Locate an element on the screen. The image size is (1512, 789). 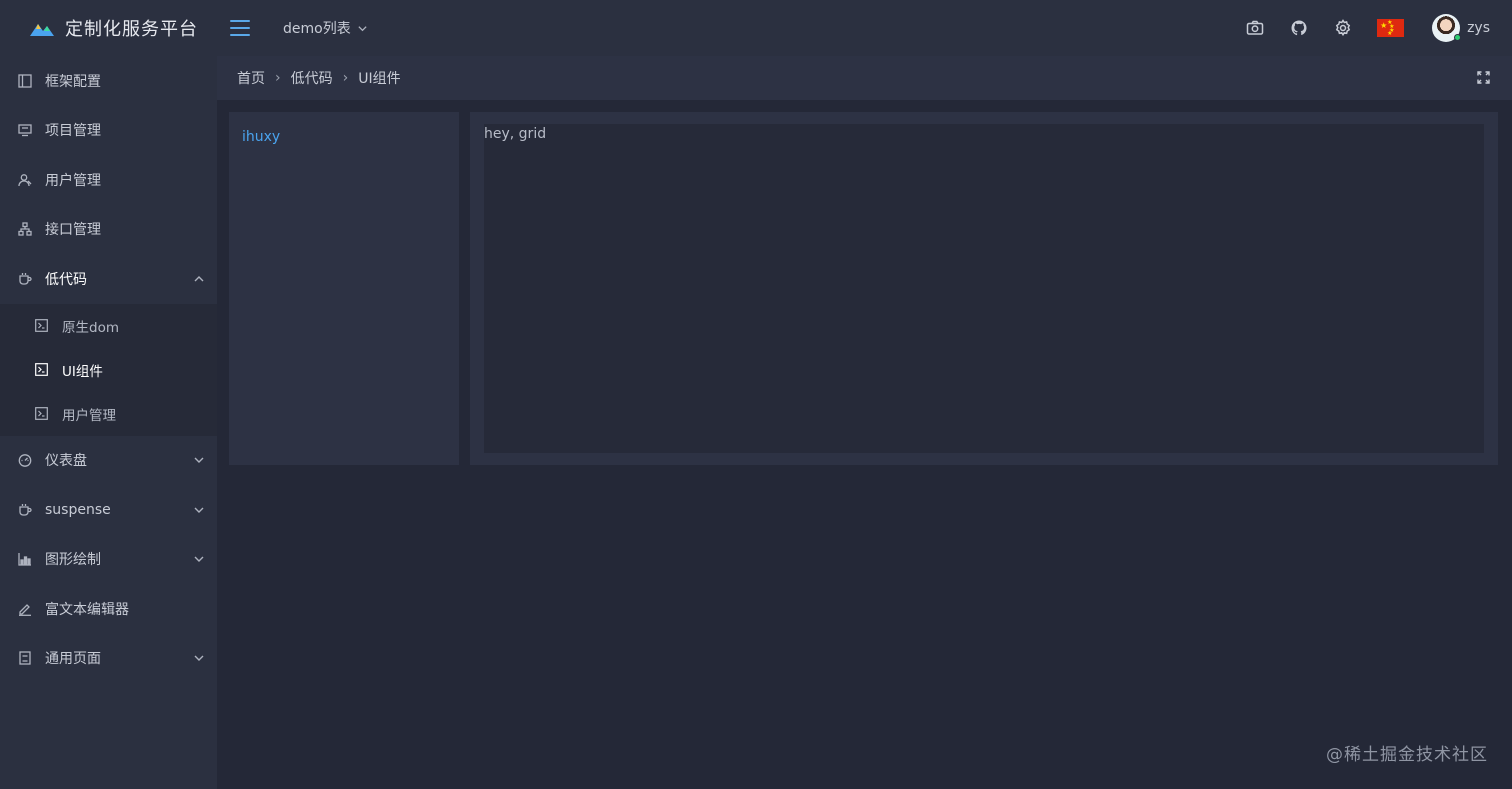
username: zys is located at coordinates (1478, 28).